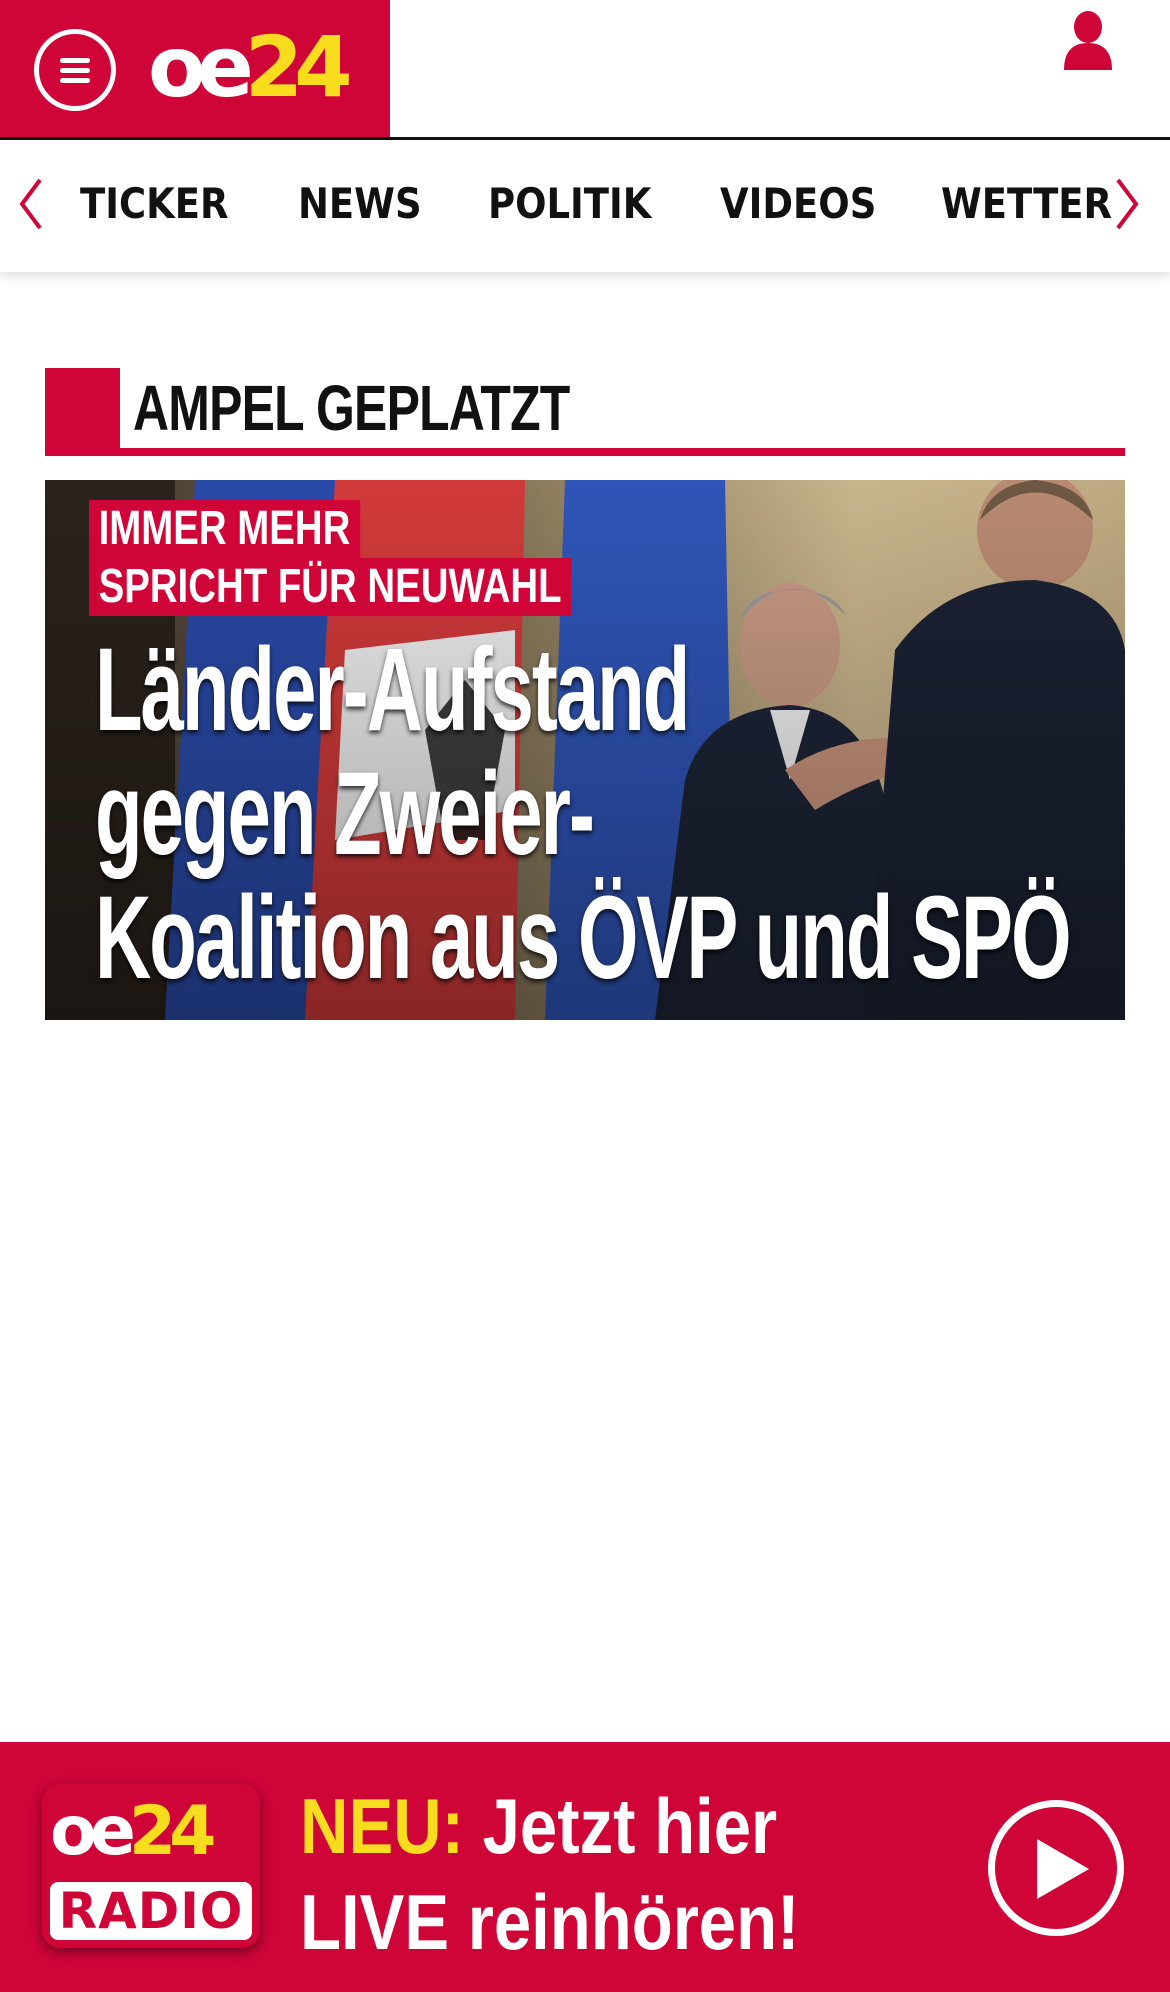 The height and width of the screenshot is (1992, 1170). Describe the element at coordinates (360, 204) in the screenshot. I see `nav-item-news: NEWS` at that location.